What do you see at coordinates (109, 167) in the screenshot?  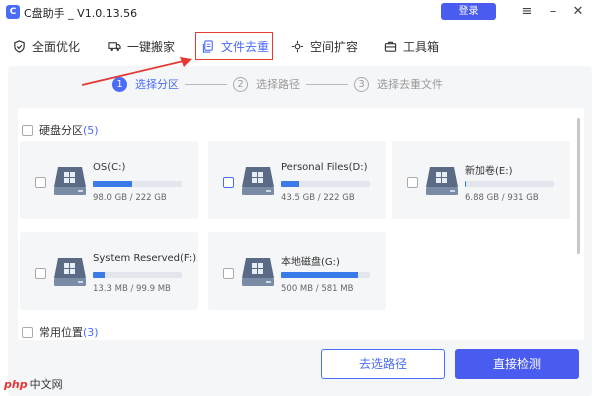 I see `drive-name: OS(C:)` at bounding box center [109, 167].